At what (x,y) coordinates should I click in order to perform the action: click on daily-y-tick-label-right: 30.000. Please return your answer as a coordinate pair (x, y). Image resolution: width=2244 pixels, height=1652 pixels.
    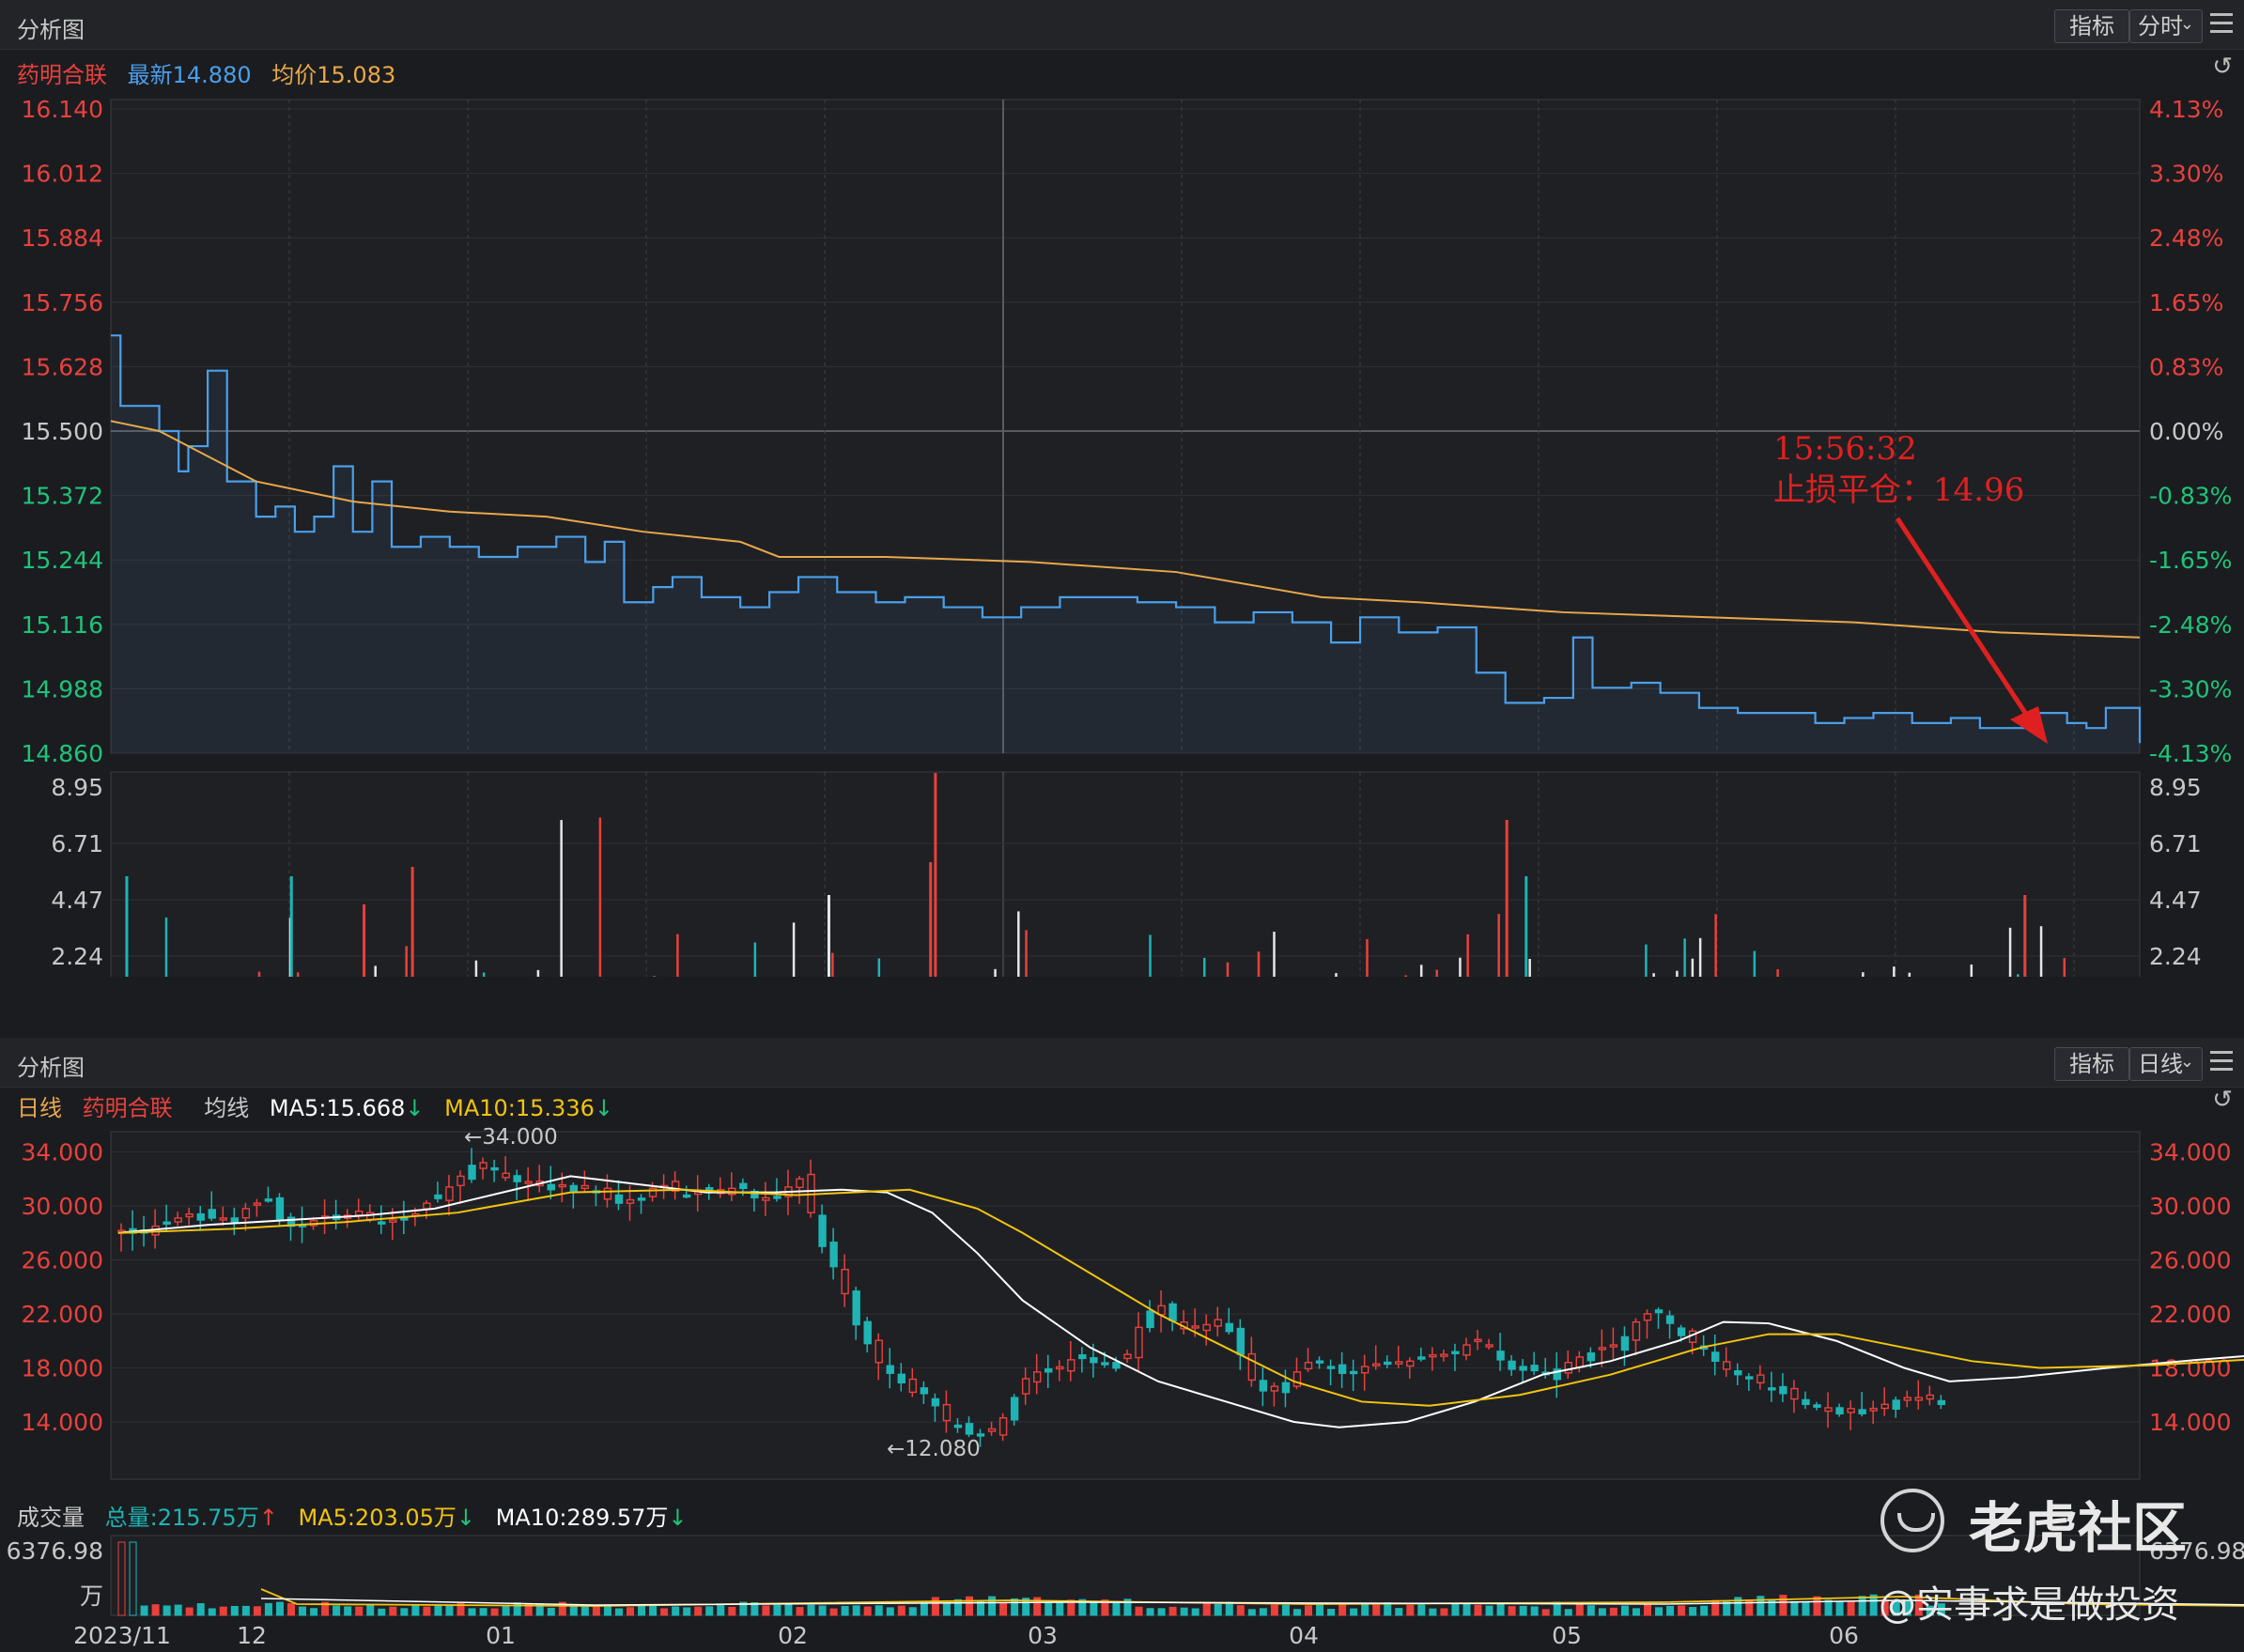
    Looking at the image, I should click on (2190, 1206).